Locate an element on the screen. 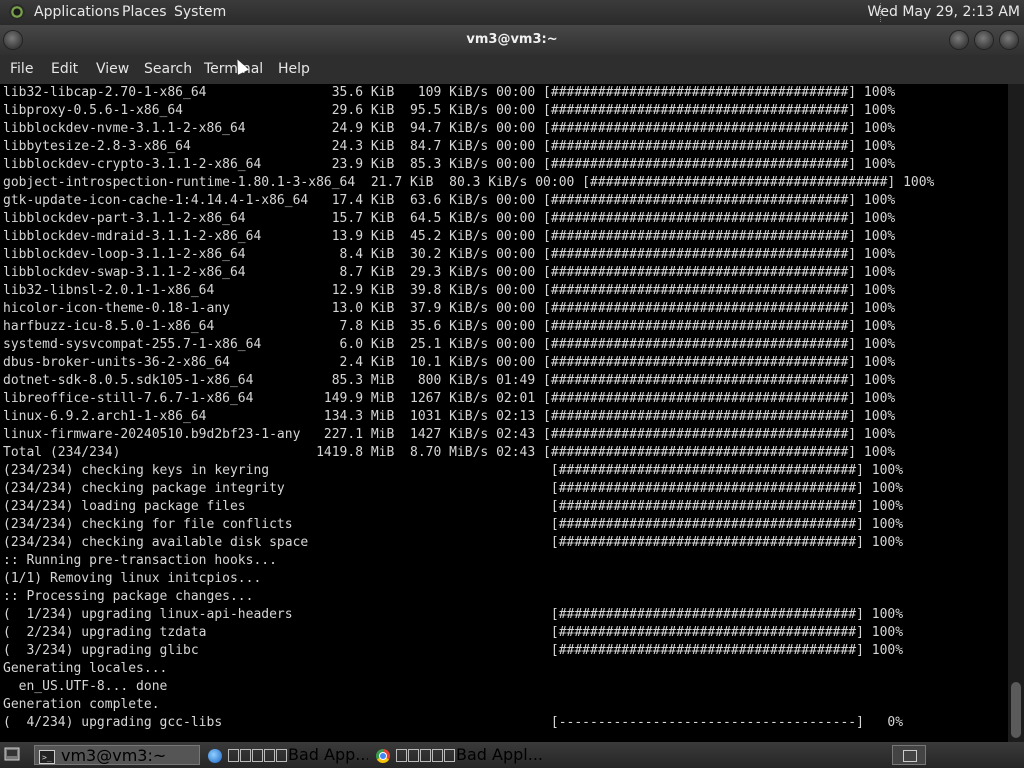 The height and width of the screenshot is (768, 1024). taskbar-terminal-task: >_ vm3@vm3:~ is located at coordinates (117, 755).